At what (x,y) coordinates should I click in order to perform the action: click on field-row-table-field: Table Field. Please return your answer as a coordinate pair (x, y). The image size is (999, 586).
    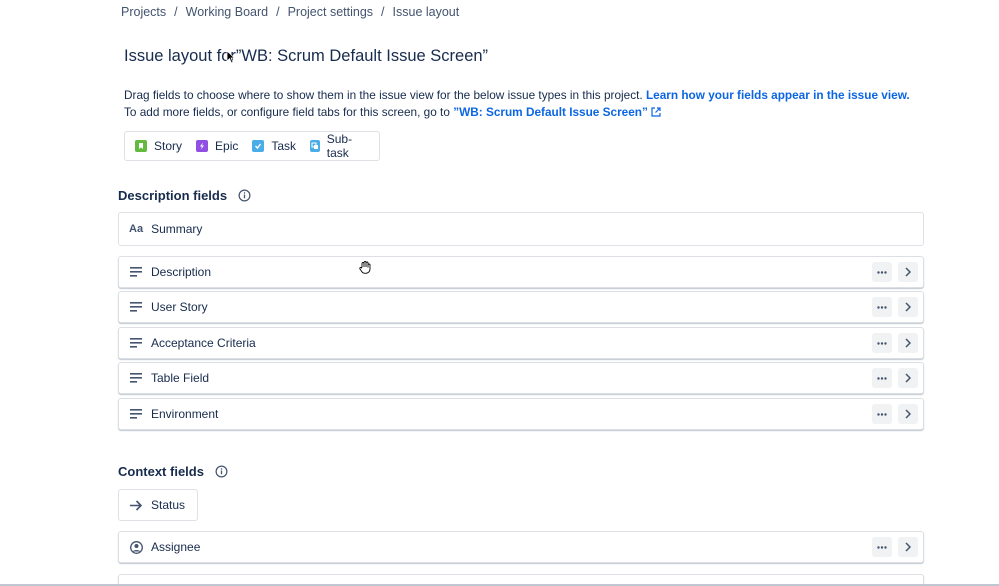
    Looking at the image, I should click on (521, 378).